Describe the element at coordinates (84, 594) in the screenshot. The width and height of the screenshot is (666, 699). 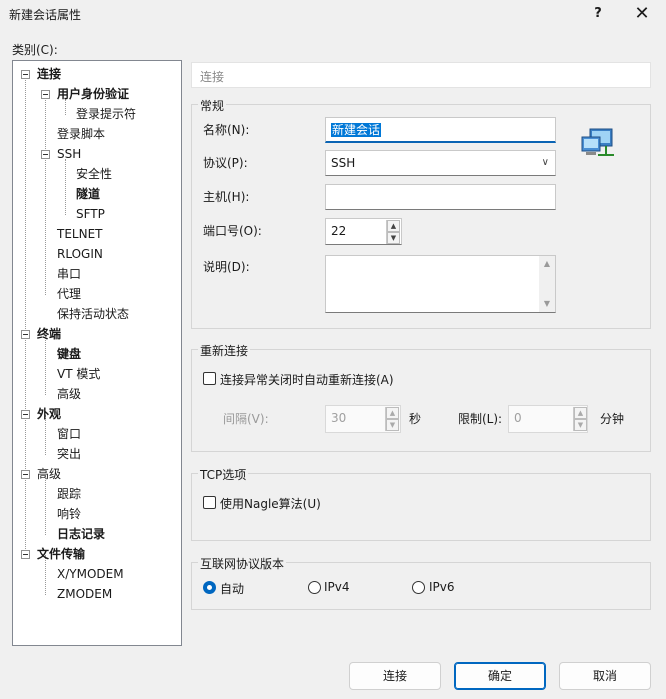
I see `tree-item-zmodem: ZMODEM` at that location.